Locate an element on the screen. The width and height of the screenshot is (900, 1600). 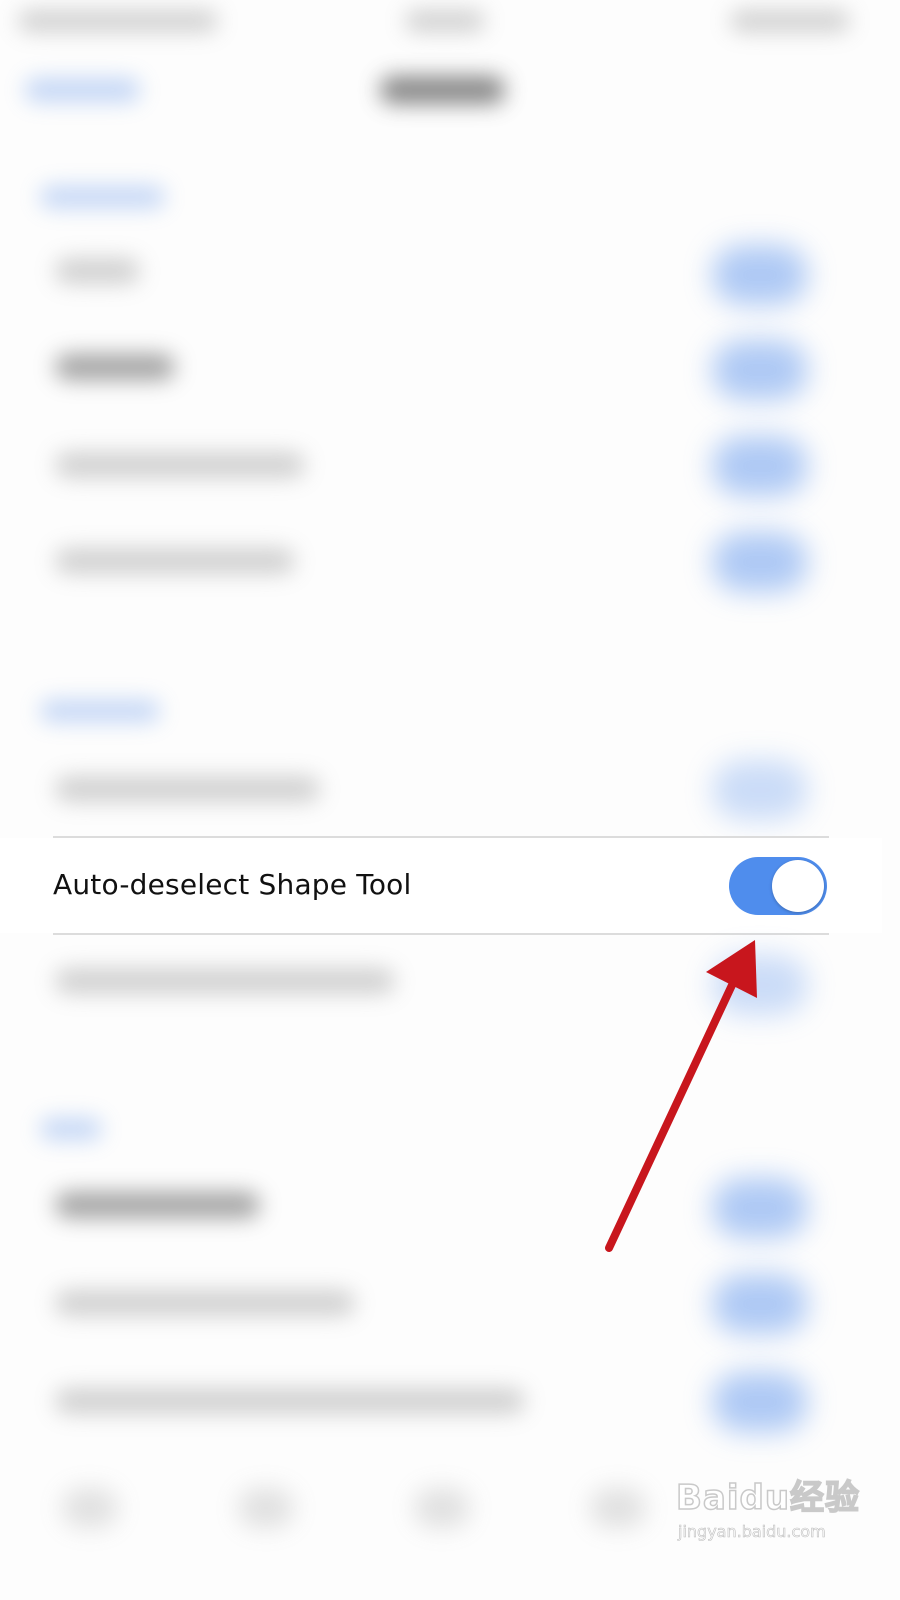
auto-deselect-shape-tool-row: Auto-deselect Shape Tool is located at coordinates (441, 885).